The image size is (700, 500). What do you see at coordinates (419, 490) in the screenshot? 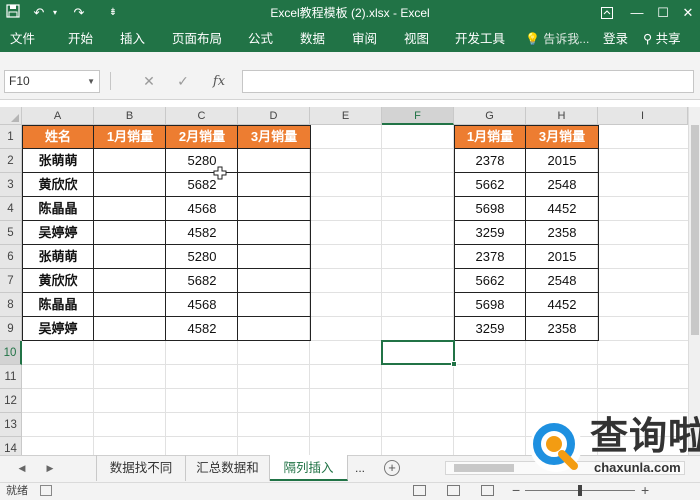
I see `normal-view-icon` at bounding box center [419, 490].